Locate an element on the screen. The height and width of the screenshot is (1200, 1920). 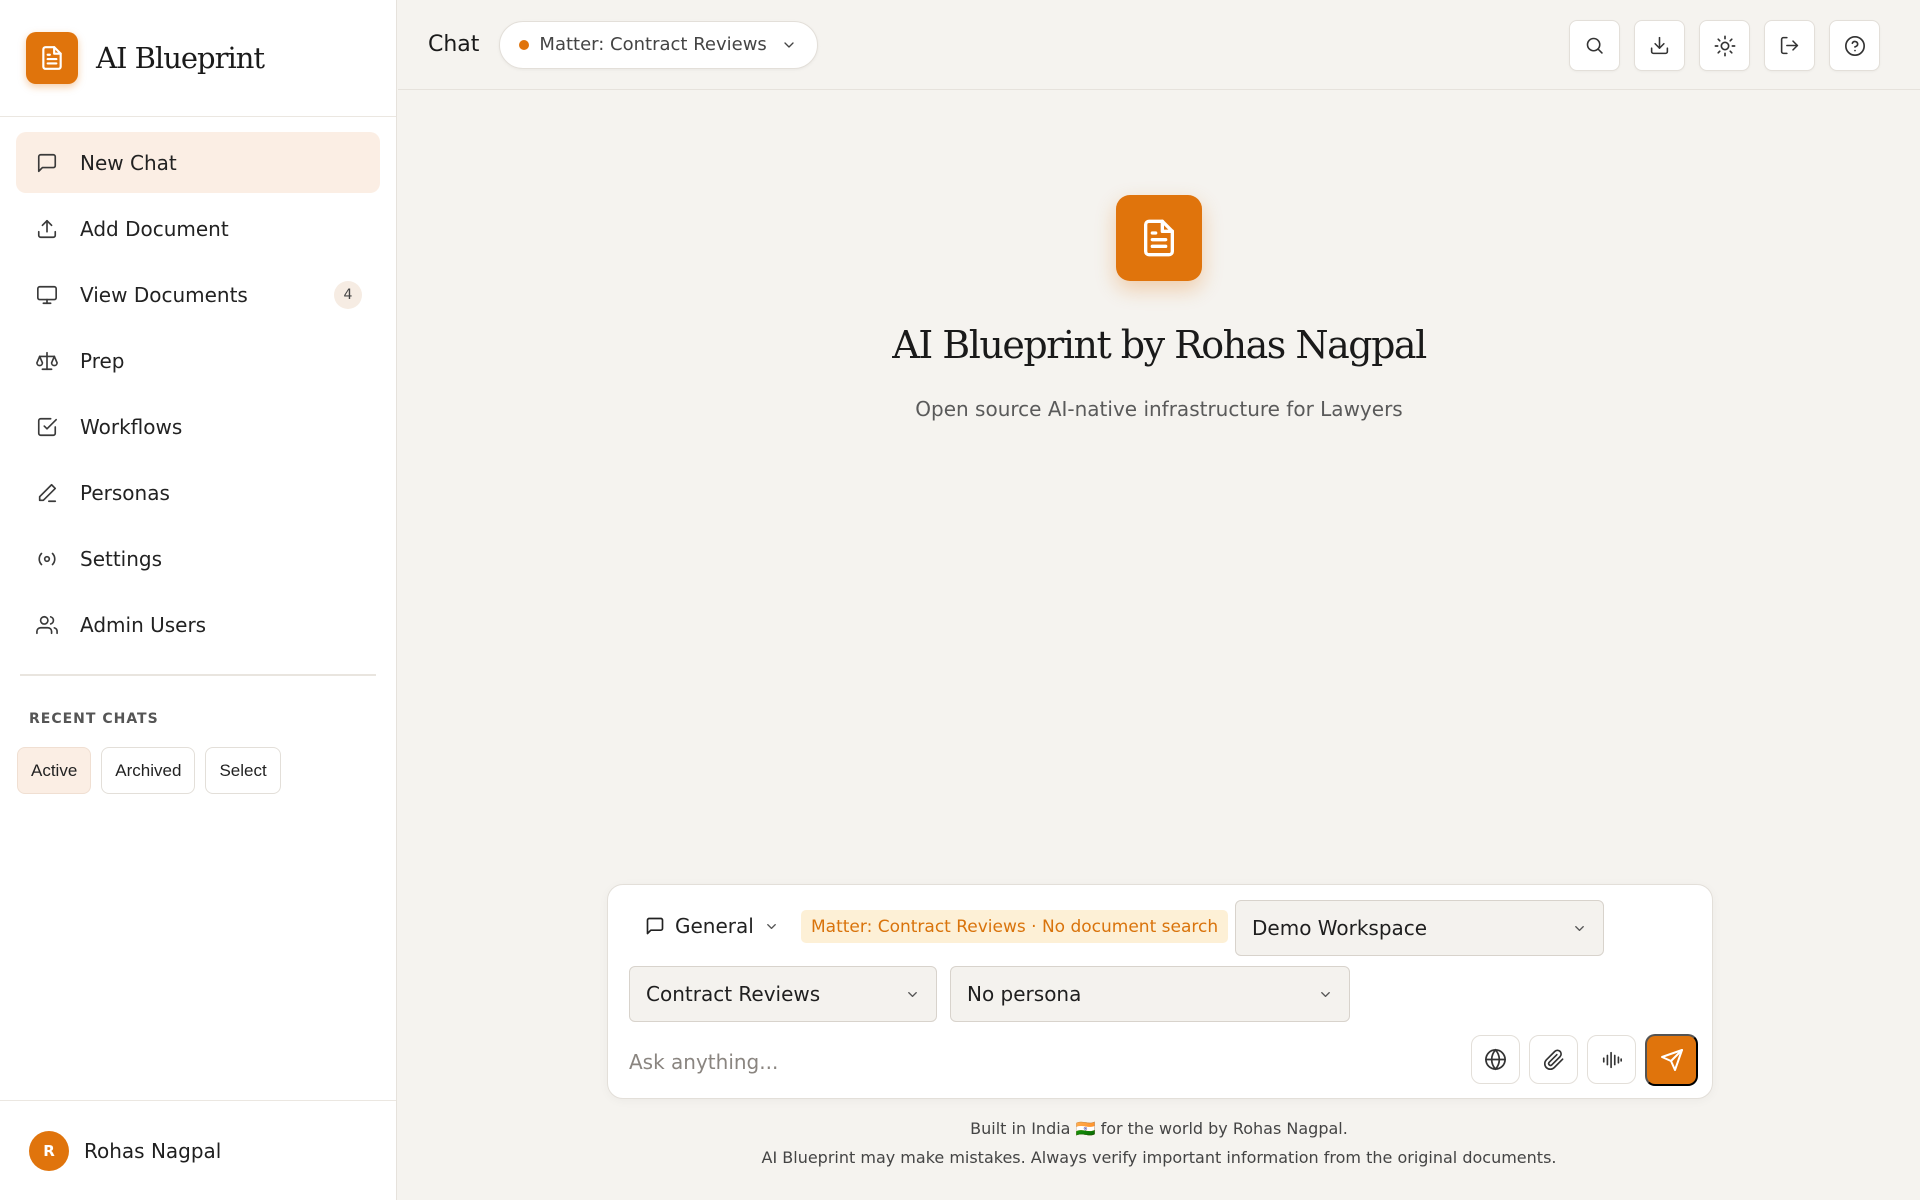
logout-button is located at coordinates (1789, 45).